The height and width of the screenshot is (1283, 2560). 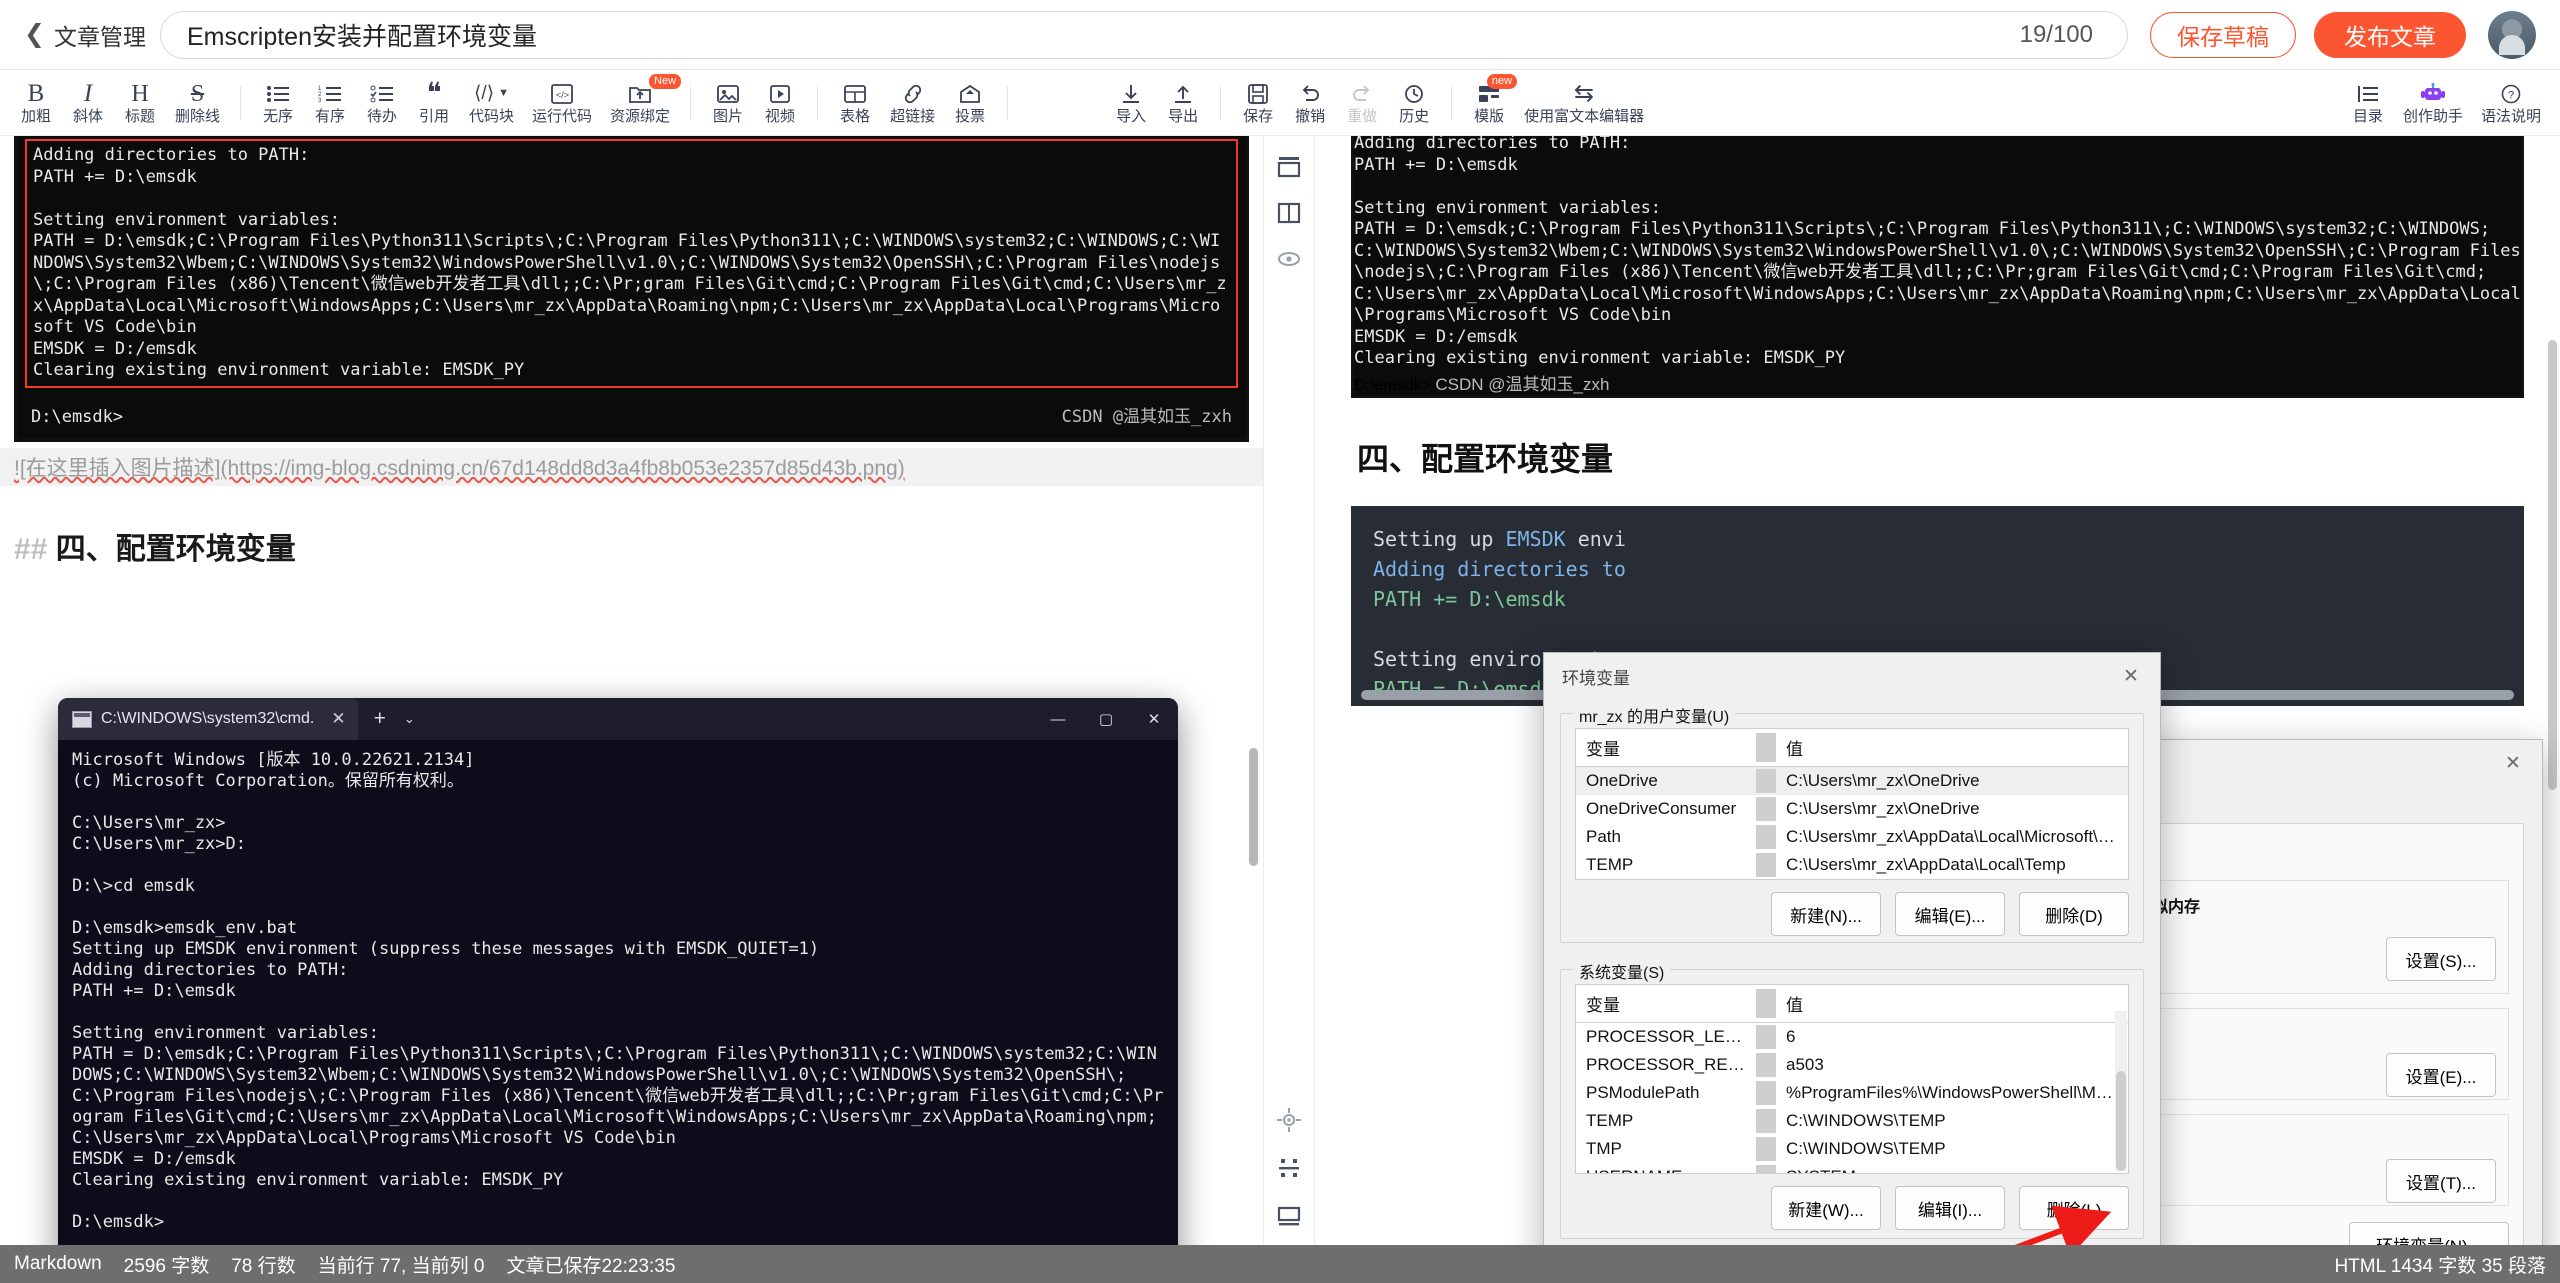 What do you see at coordinates (382, 103) in the screenshot?
I see `toolbar-todo-list: 待办` at bounding box center [382, 103].